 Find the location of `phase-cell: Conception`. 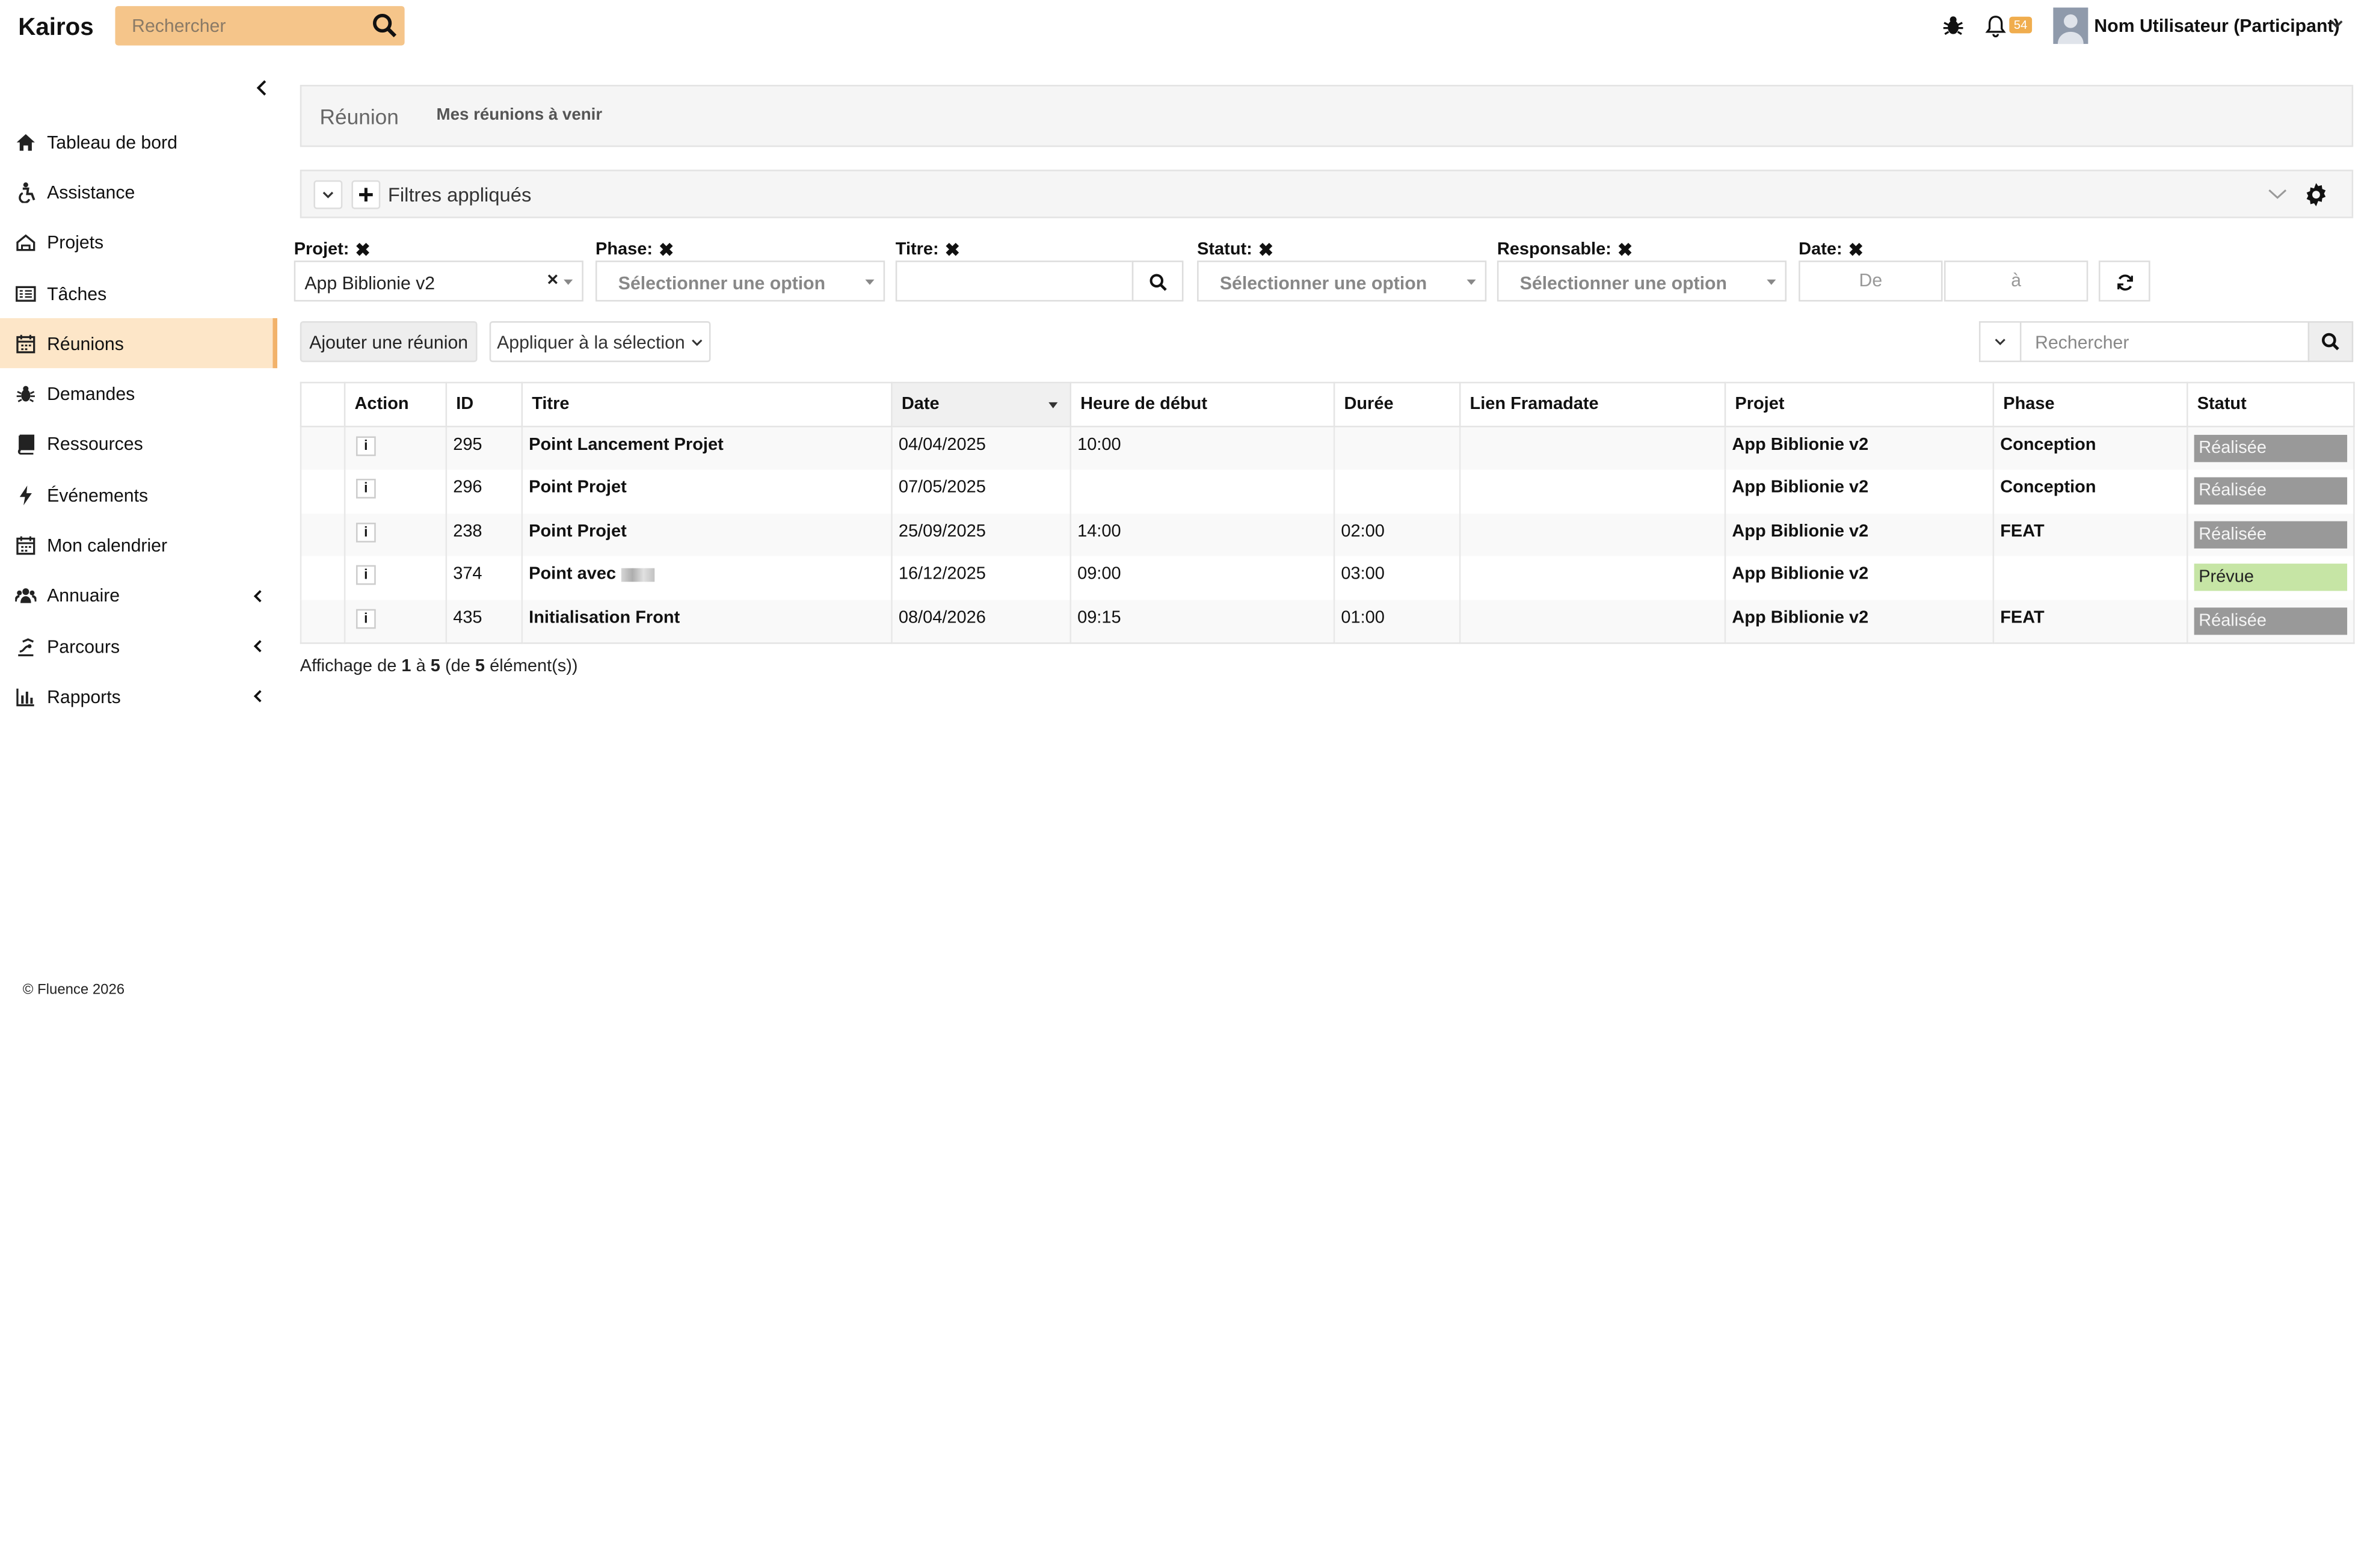

phase-cell: Conception is located at coordinates (2090, 448).